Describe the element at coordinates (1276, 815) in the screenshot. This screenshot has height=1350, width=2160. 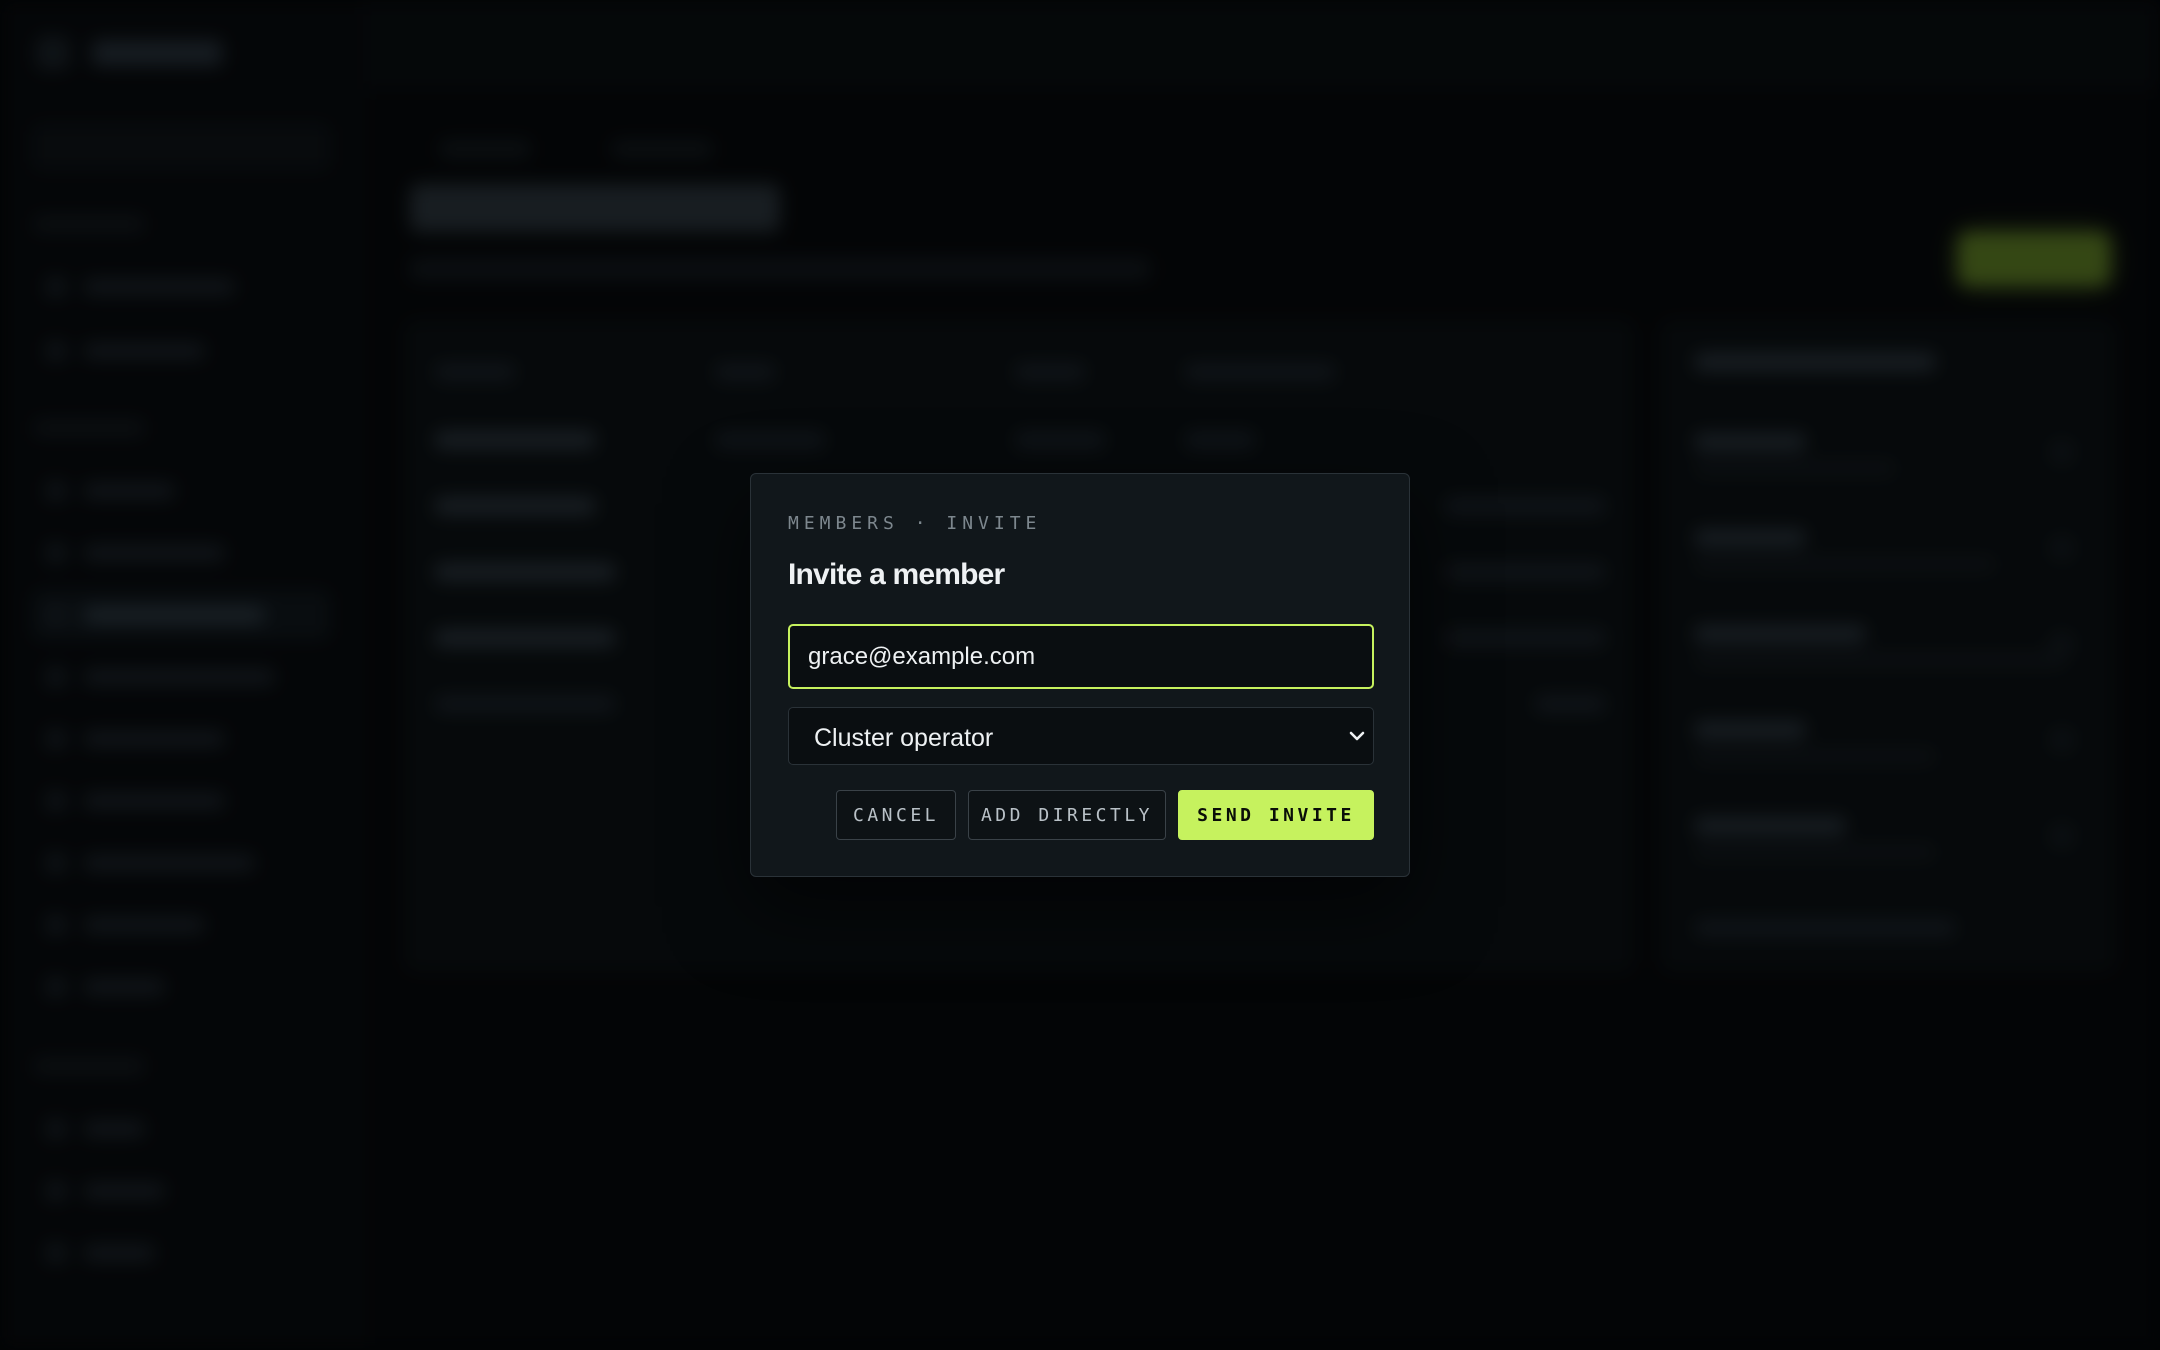
I see `send-invite-button: SEND INVITE` at that location.